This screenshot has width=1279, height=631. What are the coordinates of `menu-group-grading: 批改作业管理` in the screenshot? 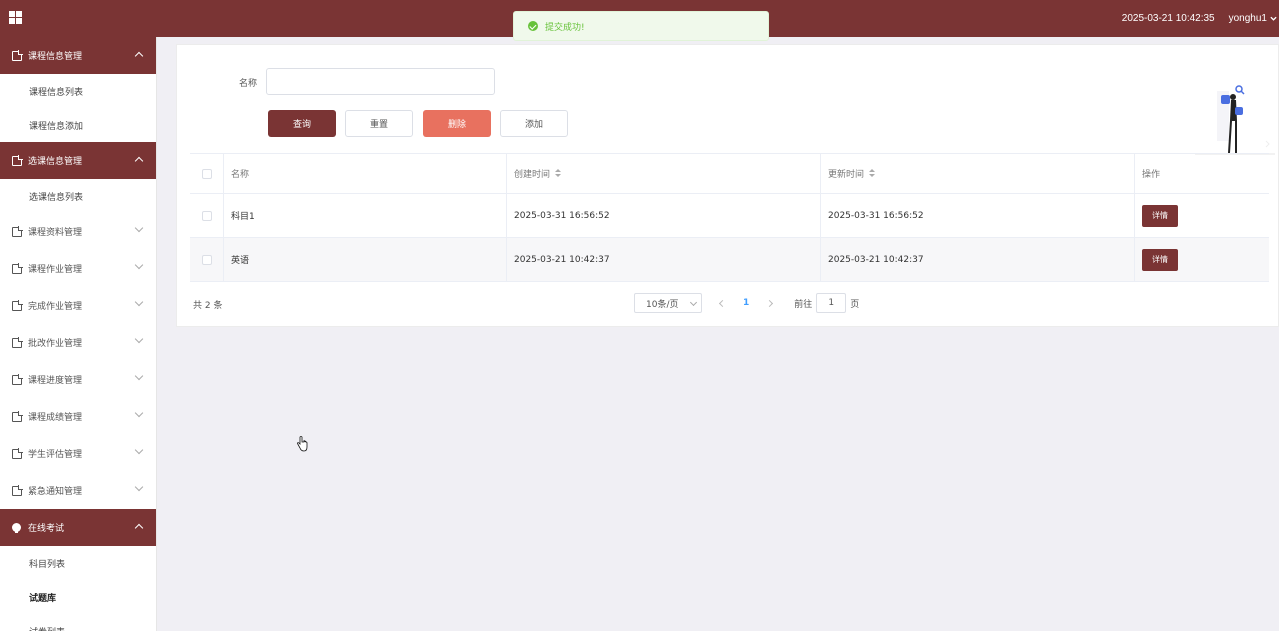 It's located at (78, 342).